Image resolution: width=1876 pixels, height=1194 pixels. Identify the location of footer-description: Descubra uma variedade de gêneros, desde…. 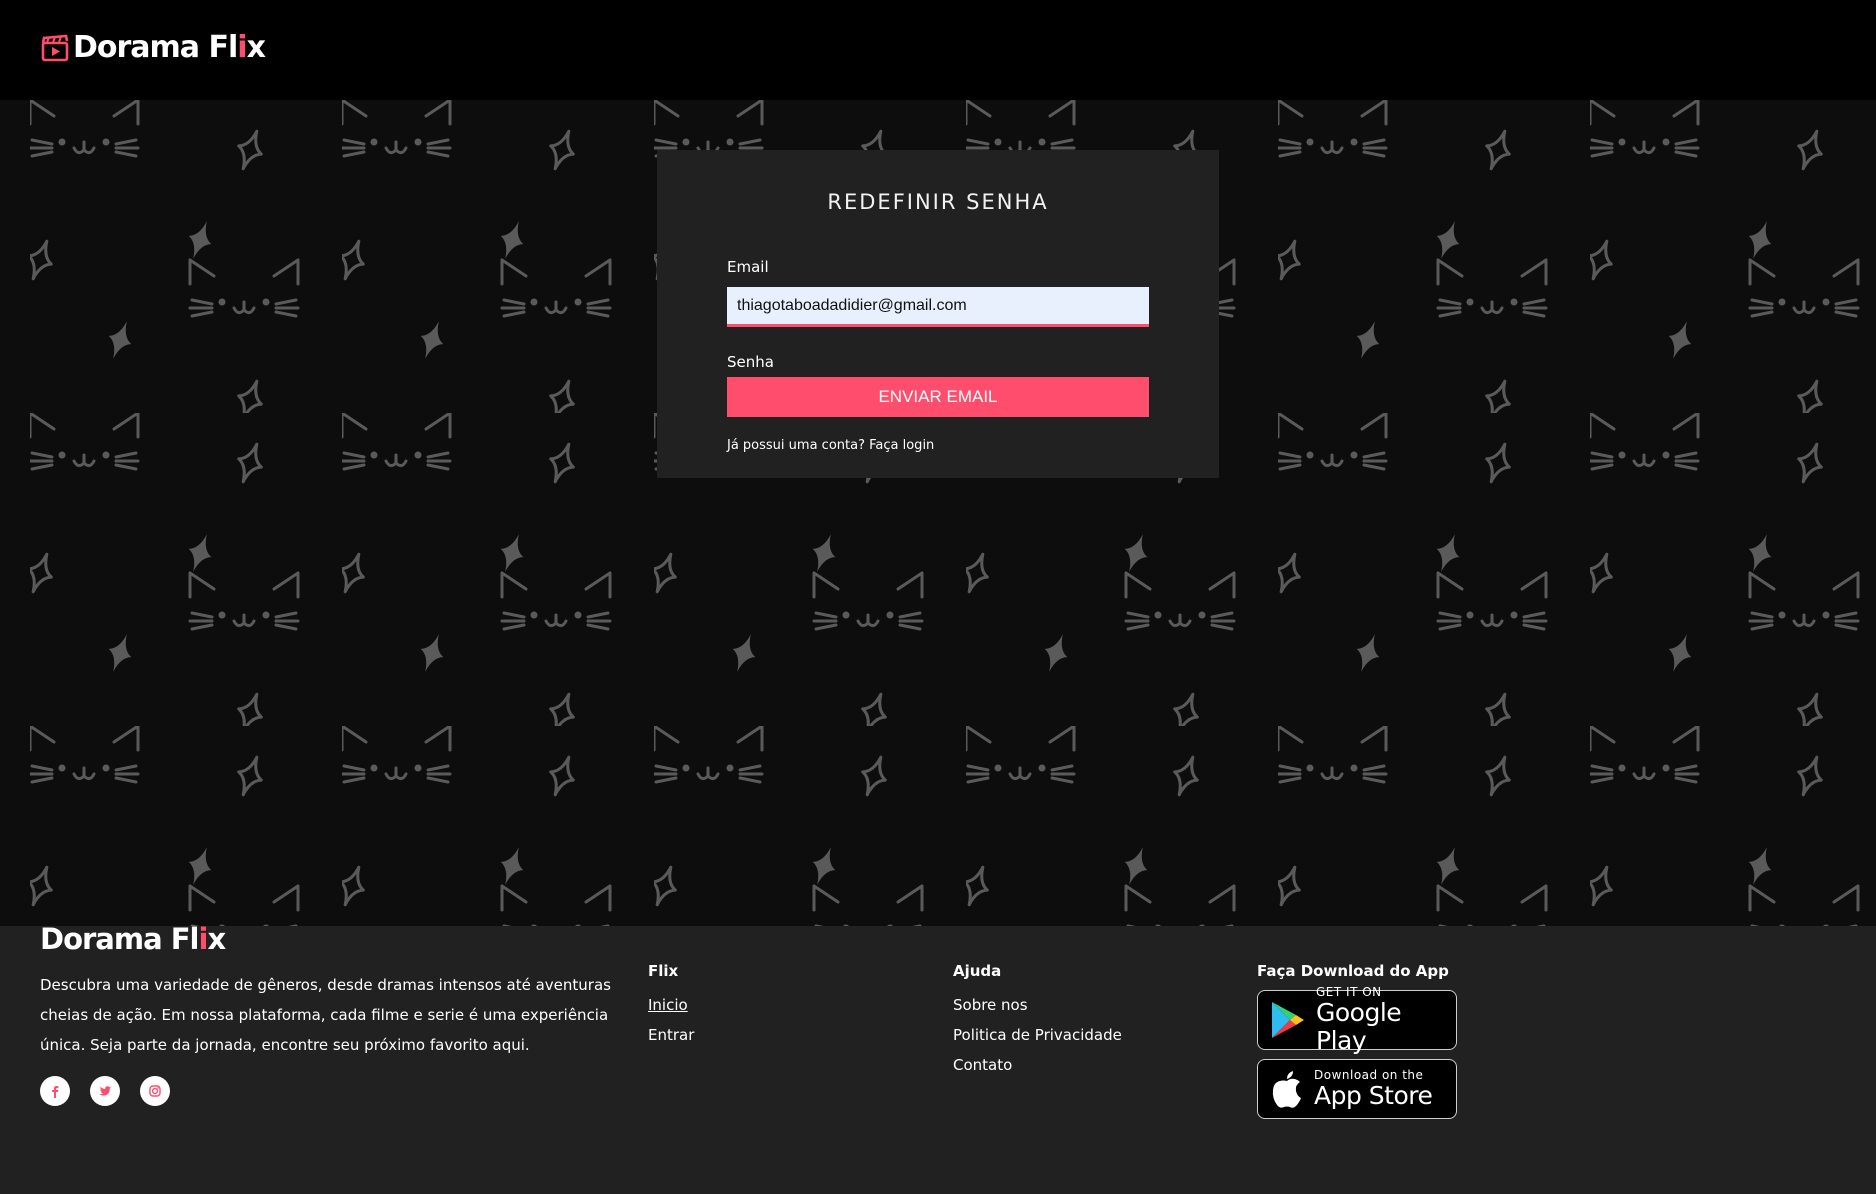
(325, 1015).